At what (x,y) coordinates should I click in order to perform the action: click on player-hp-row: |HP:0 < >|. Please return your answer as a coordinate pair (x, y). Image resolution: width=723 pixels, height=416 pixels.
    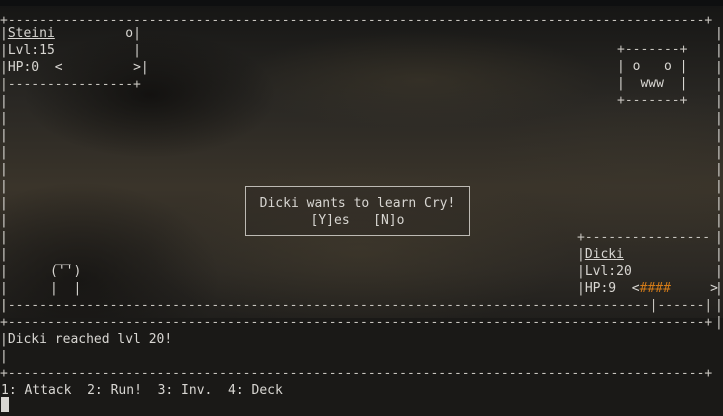
    Looking at the image, I should click on (74, 67).